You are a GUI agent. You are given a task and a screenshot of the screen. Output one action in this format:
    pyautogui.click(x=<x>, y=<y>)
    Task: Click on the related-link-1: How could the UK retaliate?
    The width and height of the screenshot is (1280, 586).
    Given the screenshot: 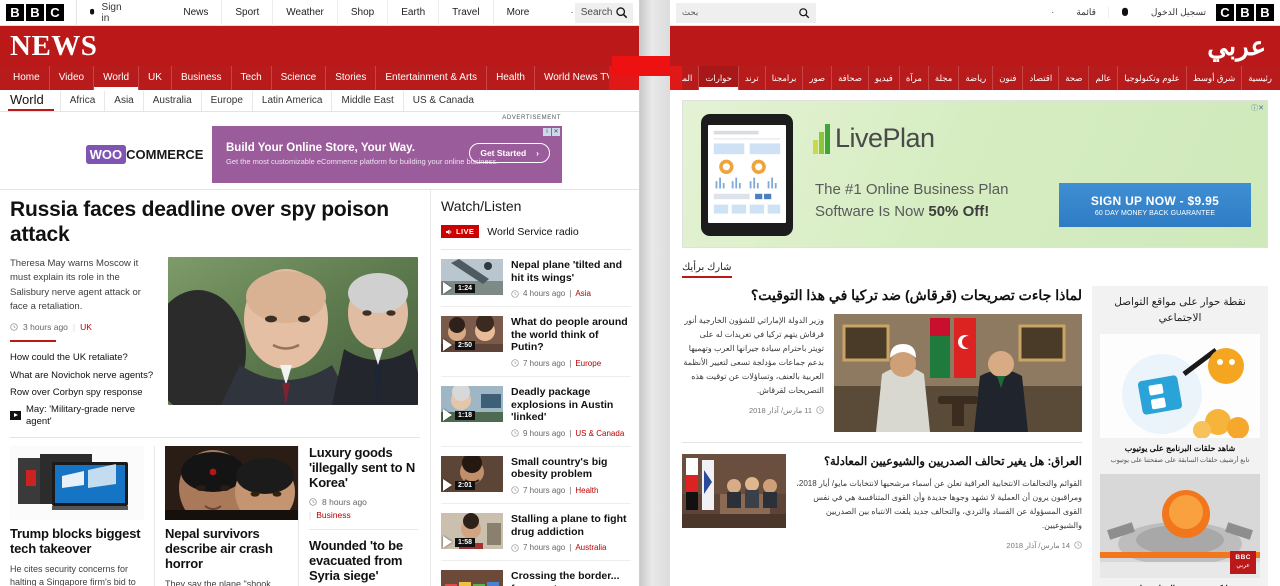 What is the action you would take?
    pyautogui.click(x=84, y=357)
    